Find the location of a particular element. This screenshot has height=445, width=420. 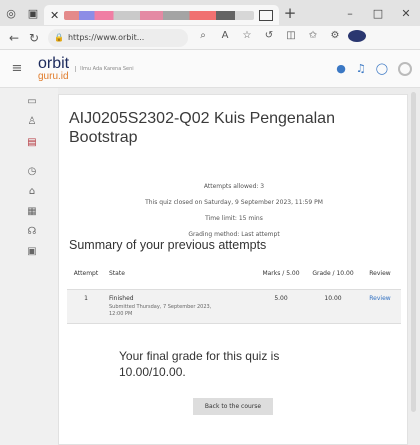

calendar-icon: ▦ is located at coordinates (32, 212).